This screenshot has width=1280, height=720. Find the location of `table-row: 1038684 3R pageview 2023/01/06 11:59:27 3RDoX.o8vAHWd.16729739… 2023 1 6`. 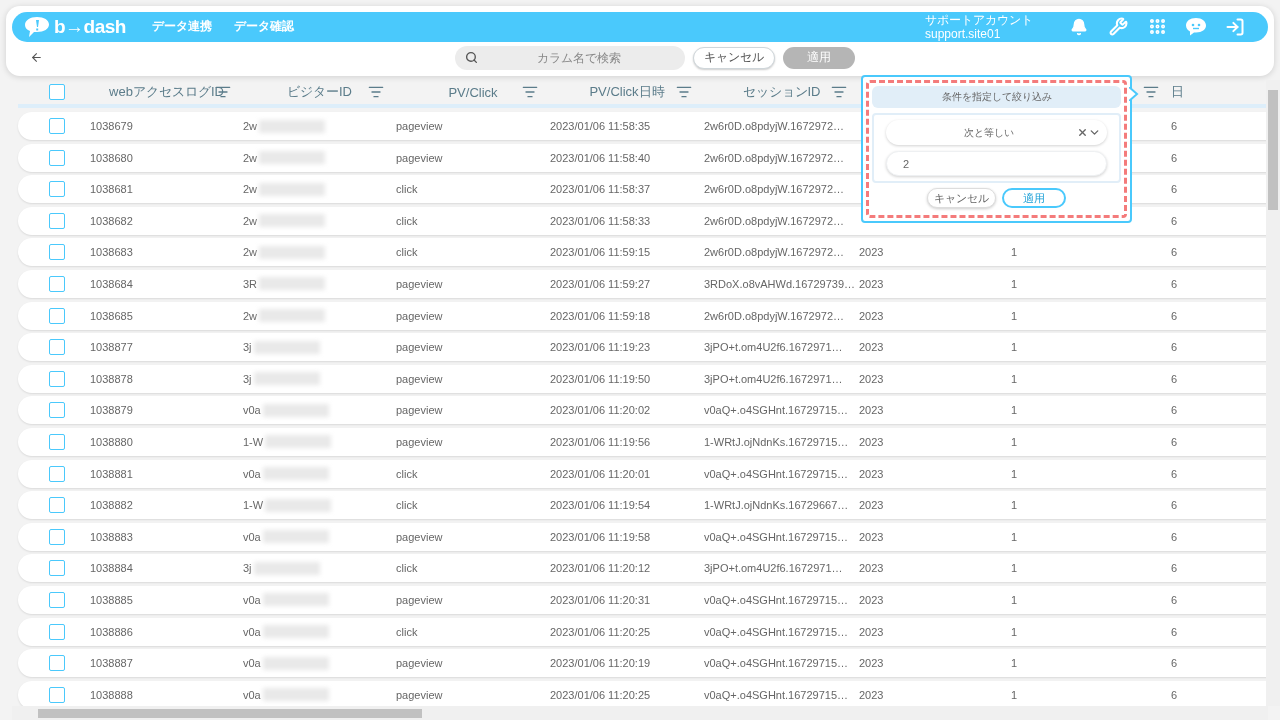

table-row: 1038684 3R pageview 2023/01/06 11:59:27 3RDoX.o8vAHWd.16729739… 2023 1 6 is located at coordinates (642, 283).